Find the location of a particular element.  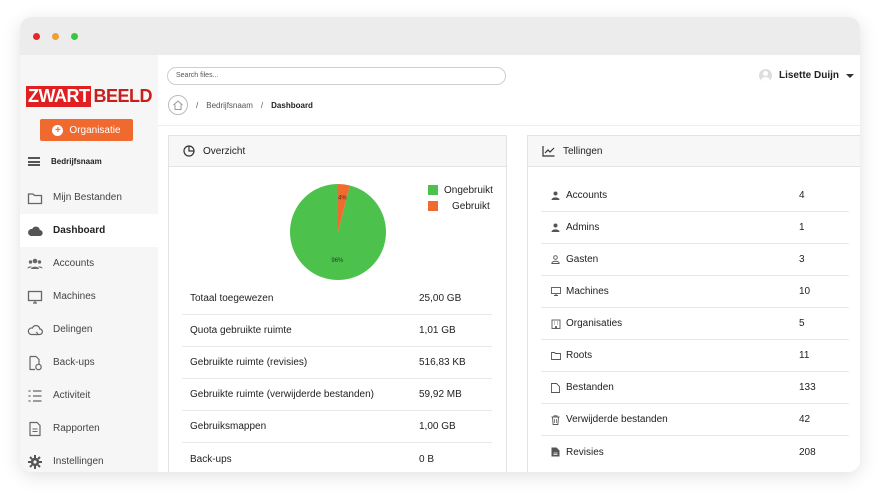

row-label: Back-ups is located at coordinates (211, 459).